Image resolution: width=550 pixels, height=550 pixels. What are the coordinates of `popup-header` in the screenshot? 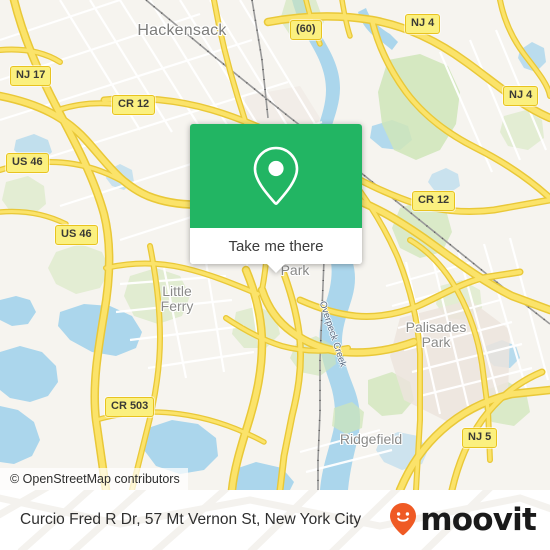 It's located at (276, 176).